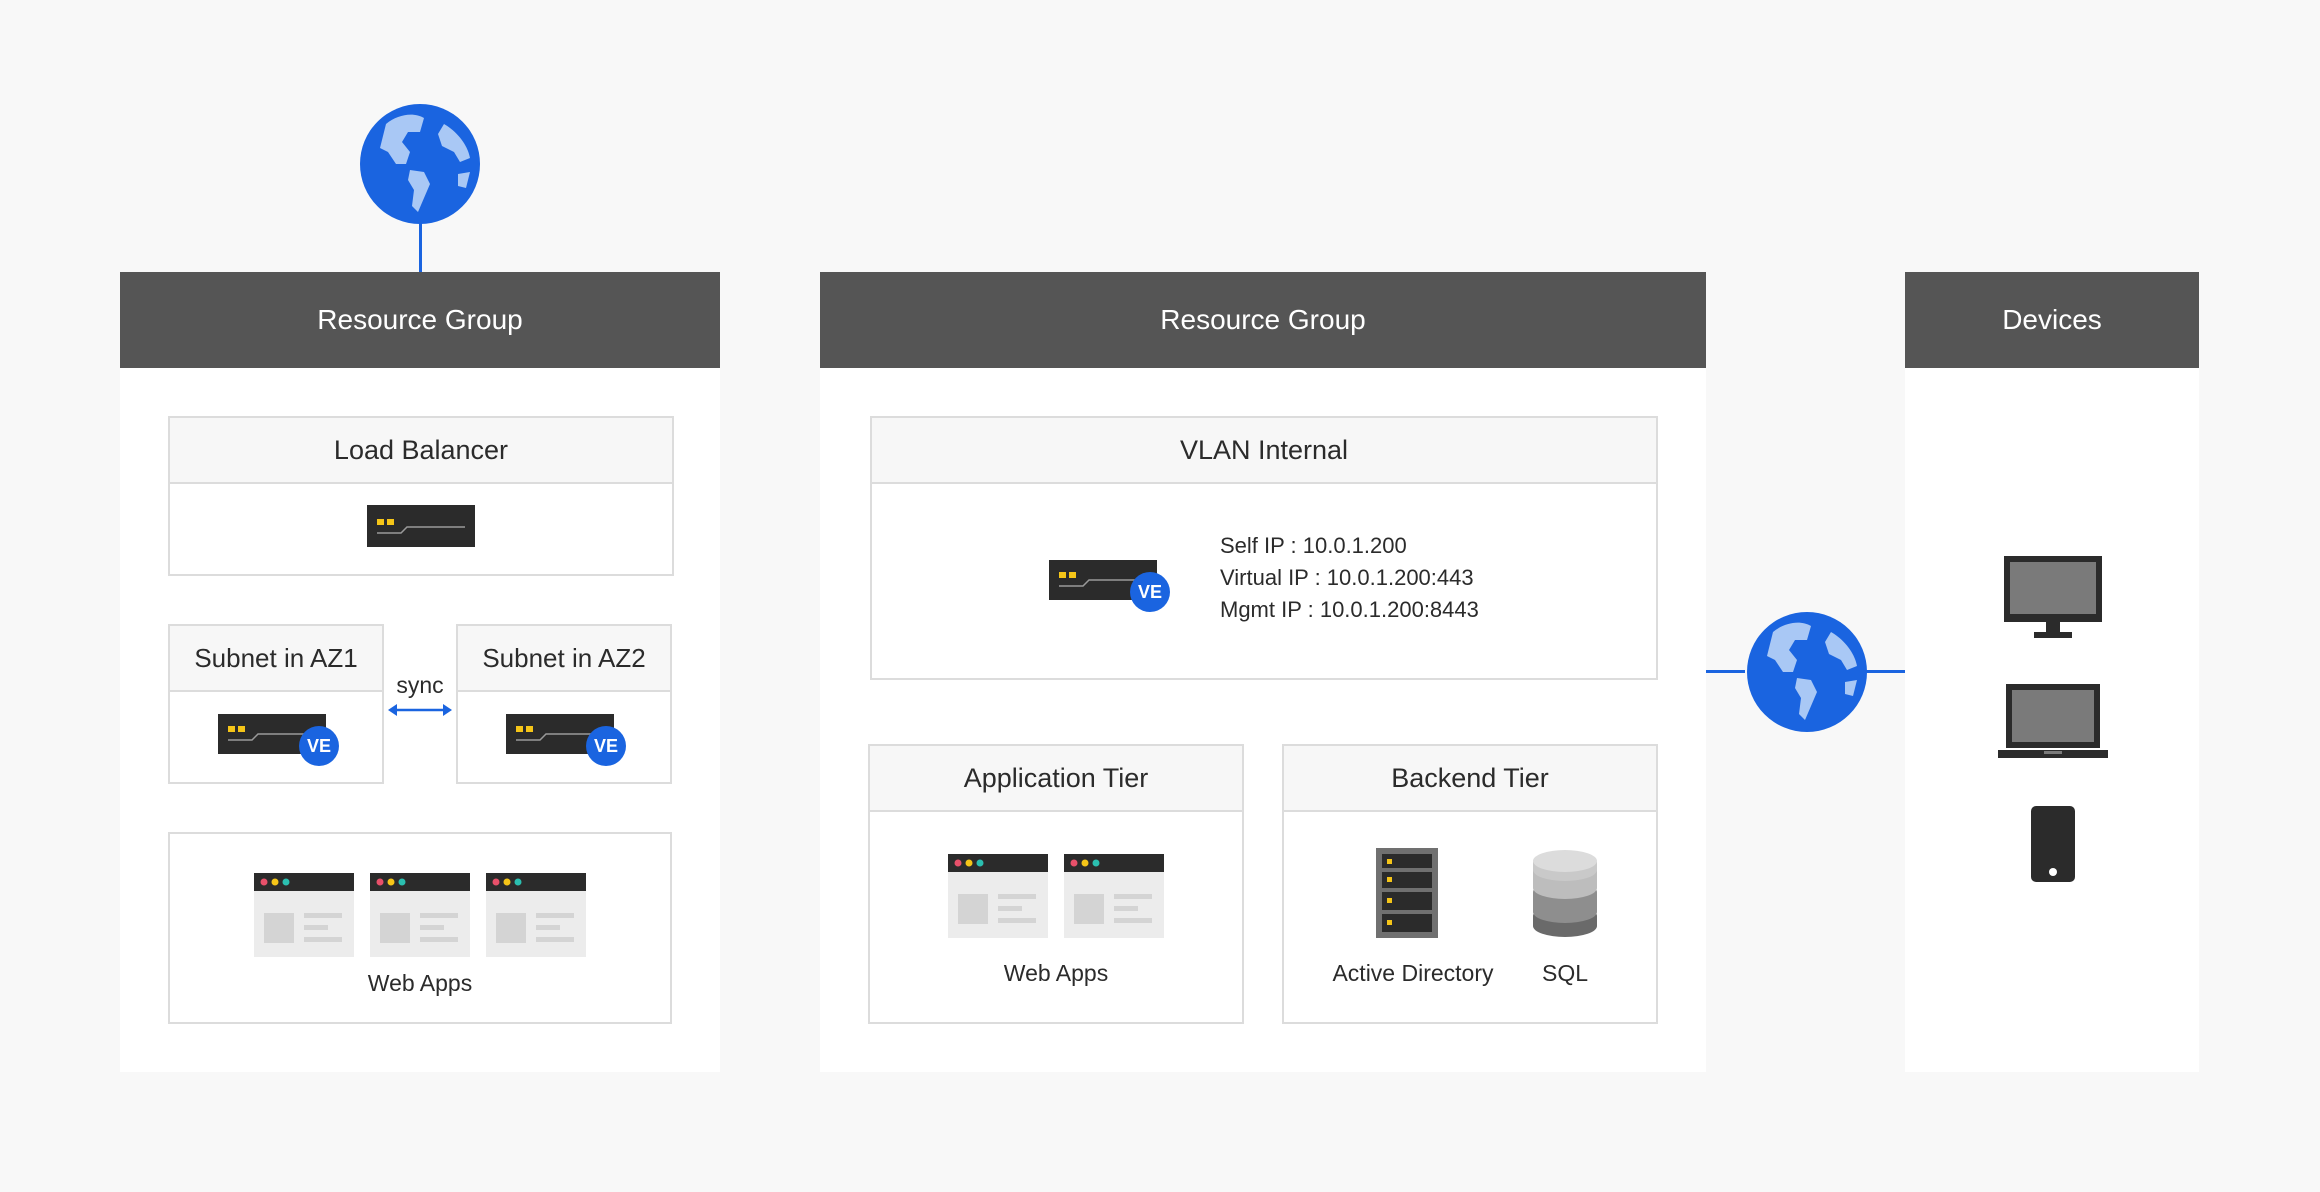  What do you see at coordinates (420, 320) in the screenshot?
I see `left-resource-group-header: Resource Group` at bounding box center [420, 320].